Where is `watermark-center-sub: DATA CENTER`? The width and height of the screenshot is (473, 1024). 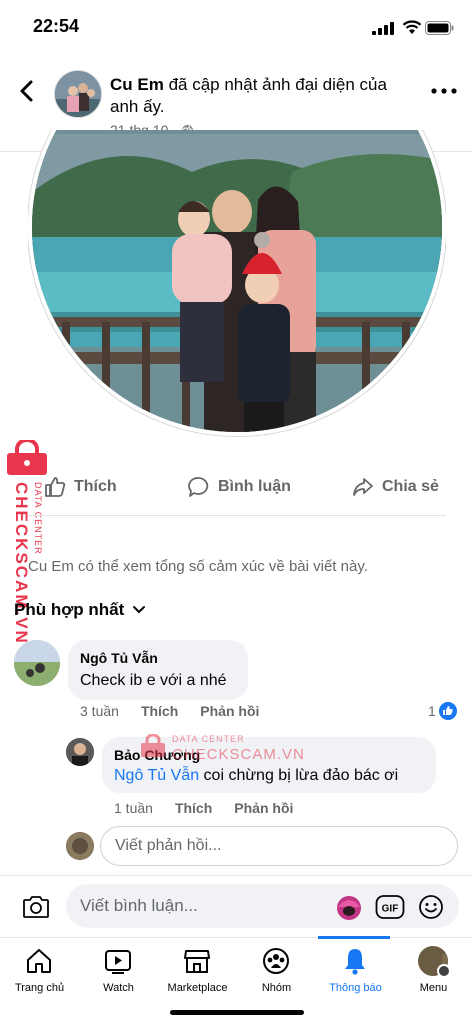
watermark-center-sub: DATA CENTER is located at coordinates (208, 739).